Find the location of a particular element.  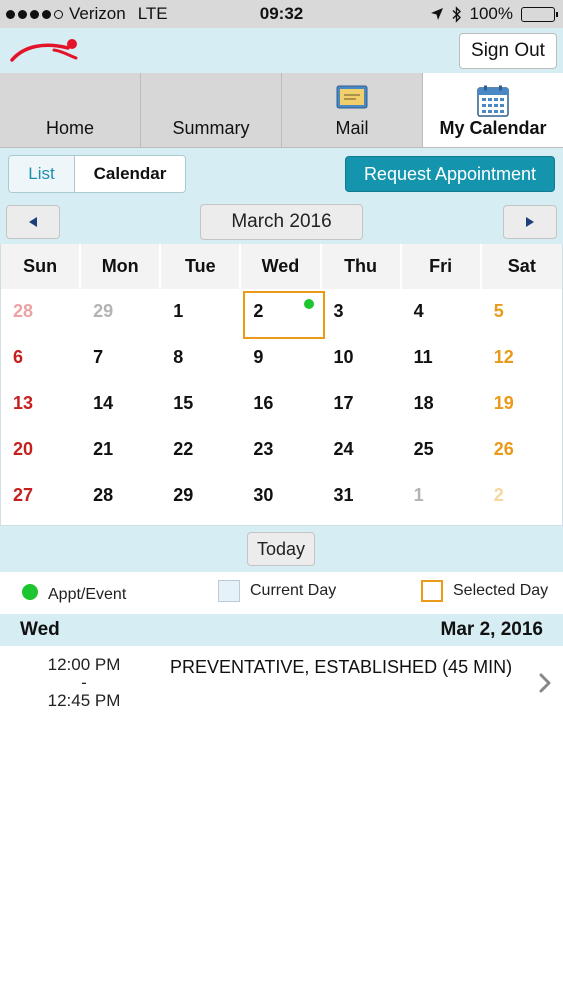

tab-summary: Summary is located at coordinates (211, 110).